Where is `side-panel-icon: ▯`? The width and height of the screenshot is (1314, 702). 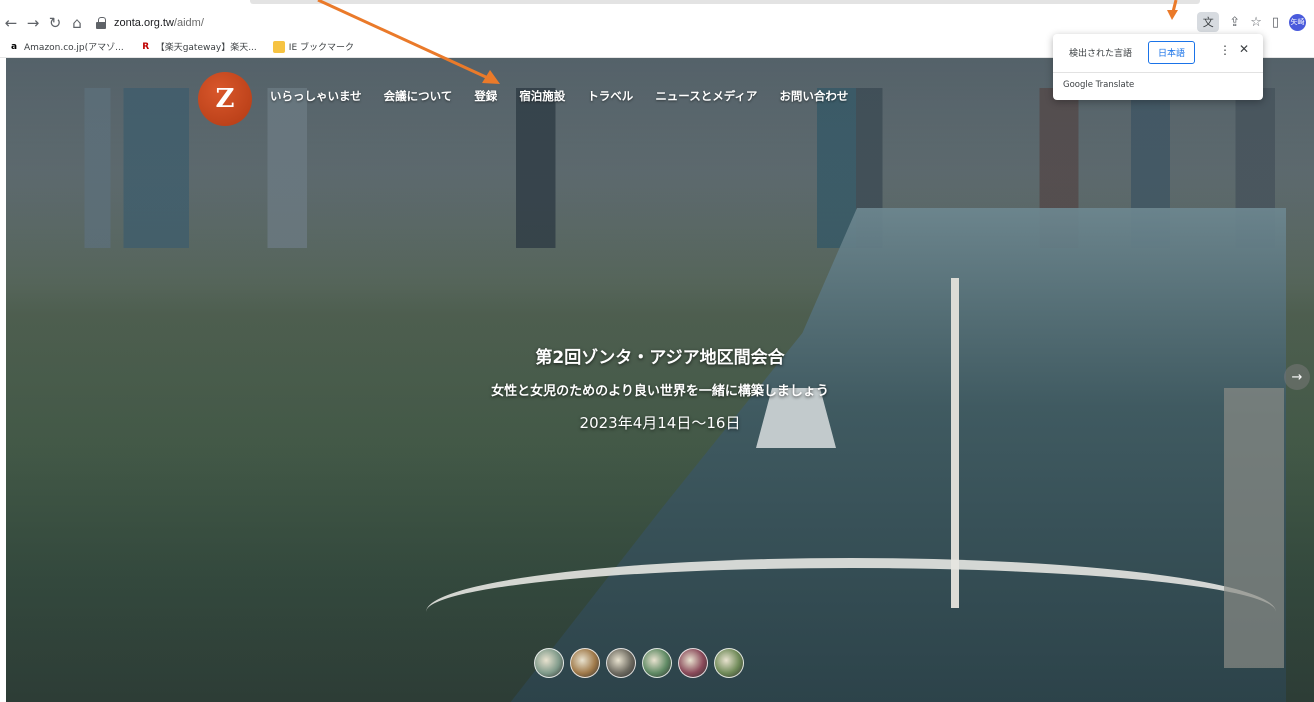
side-panel-icon: ▯ is located at coordinates (1275, 22).